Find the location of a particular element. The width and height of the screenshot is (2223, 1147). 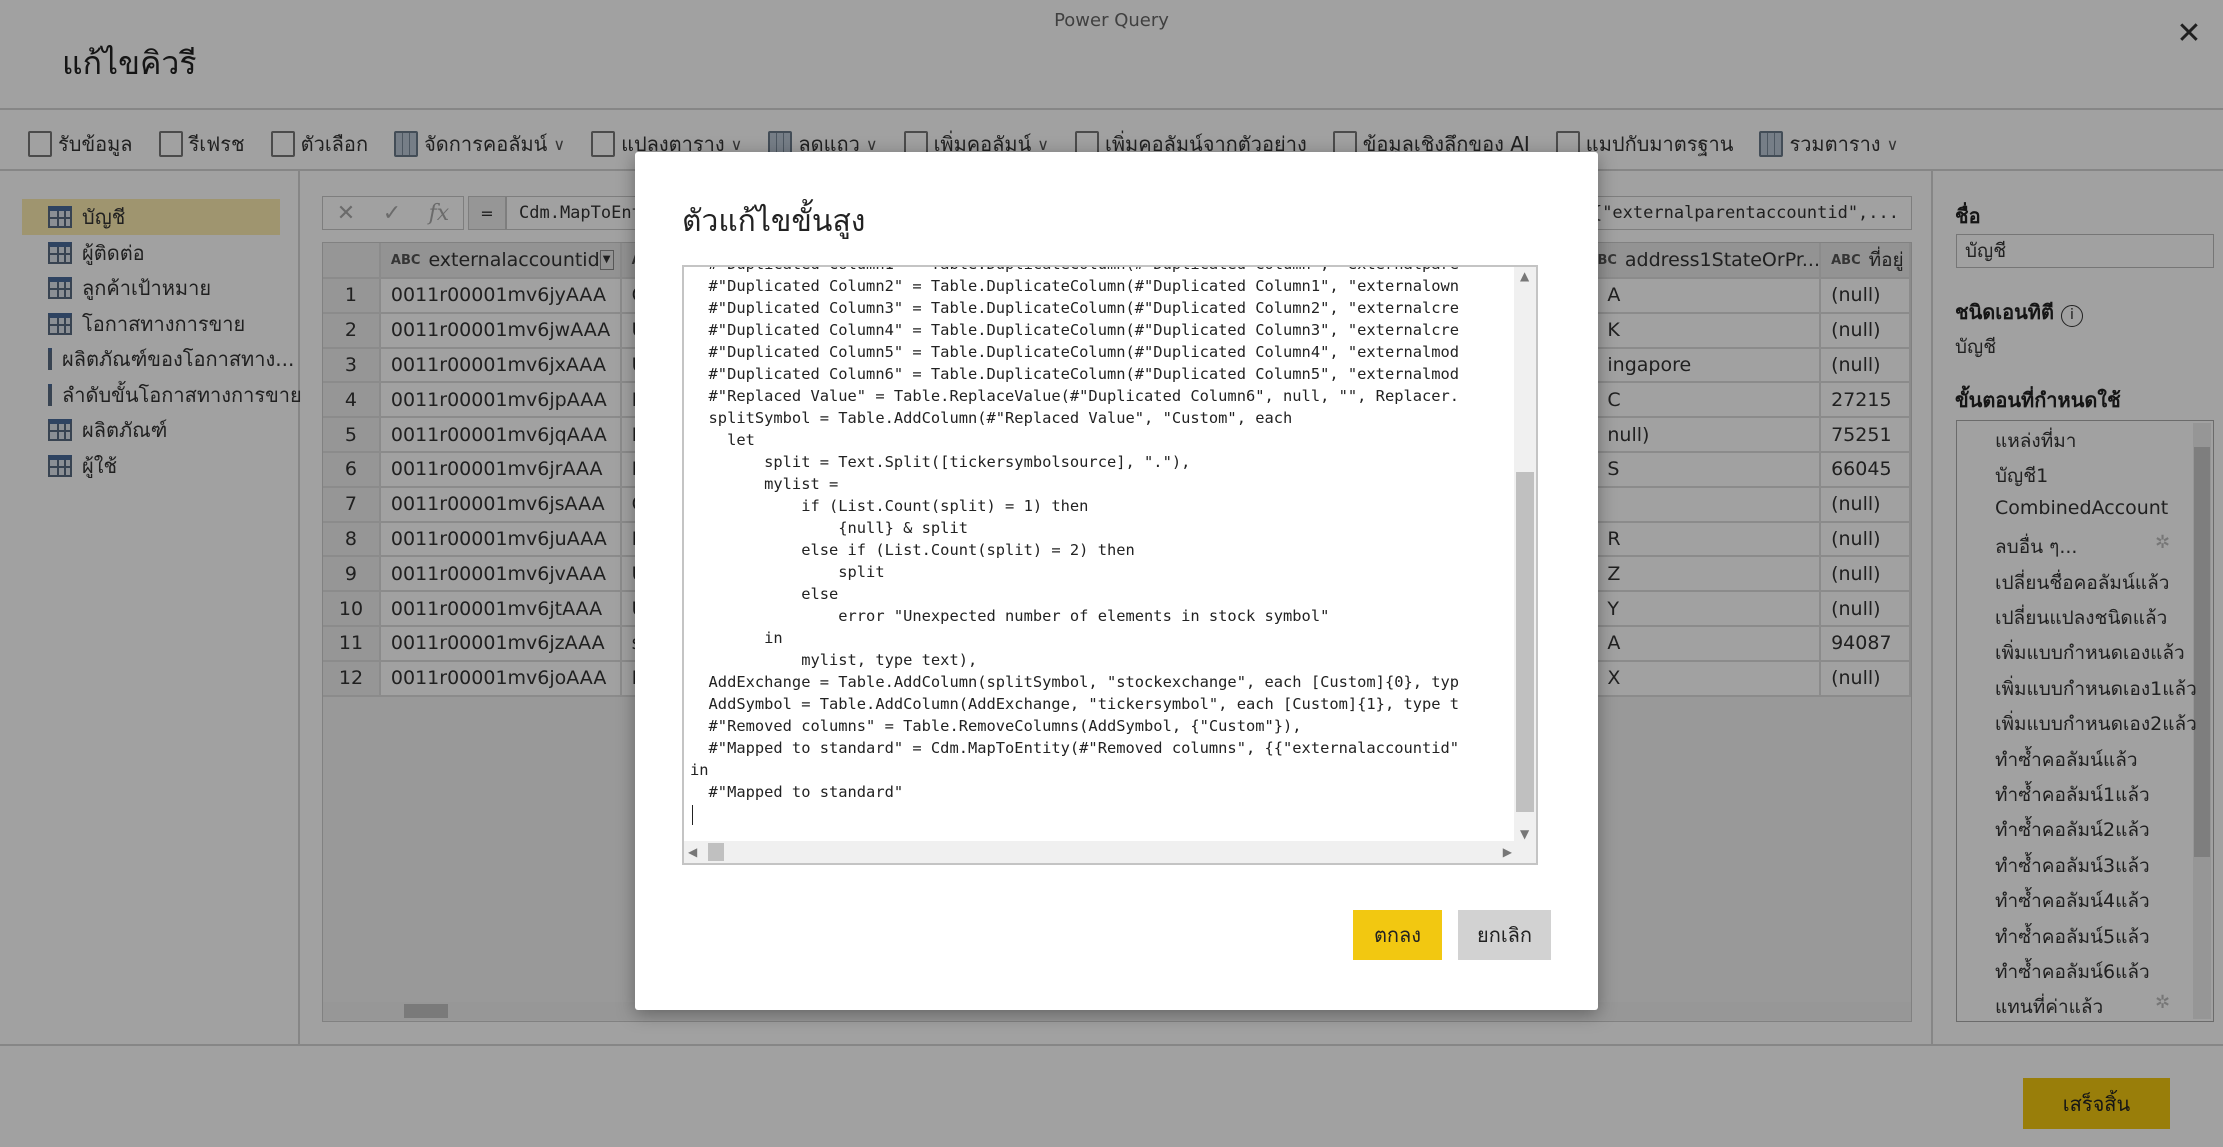

code-line: mylist = is located at coordinates (764, 484).